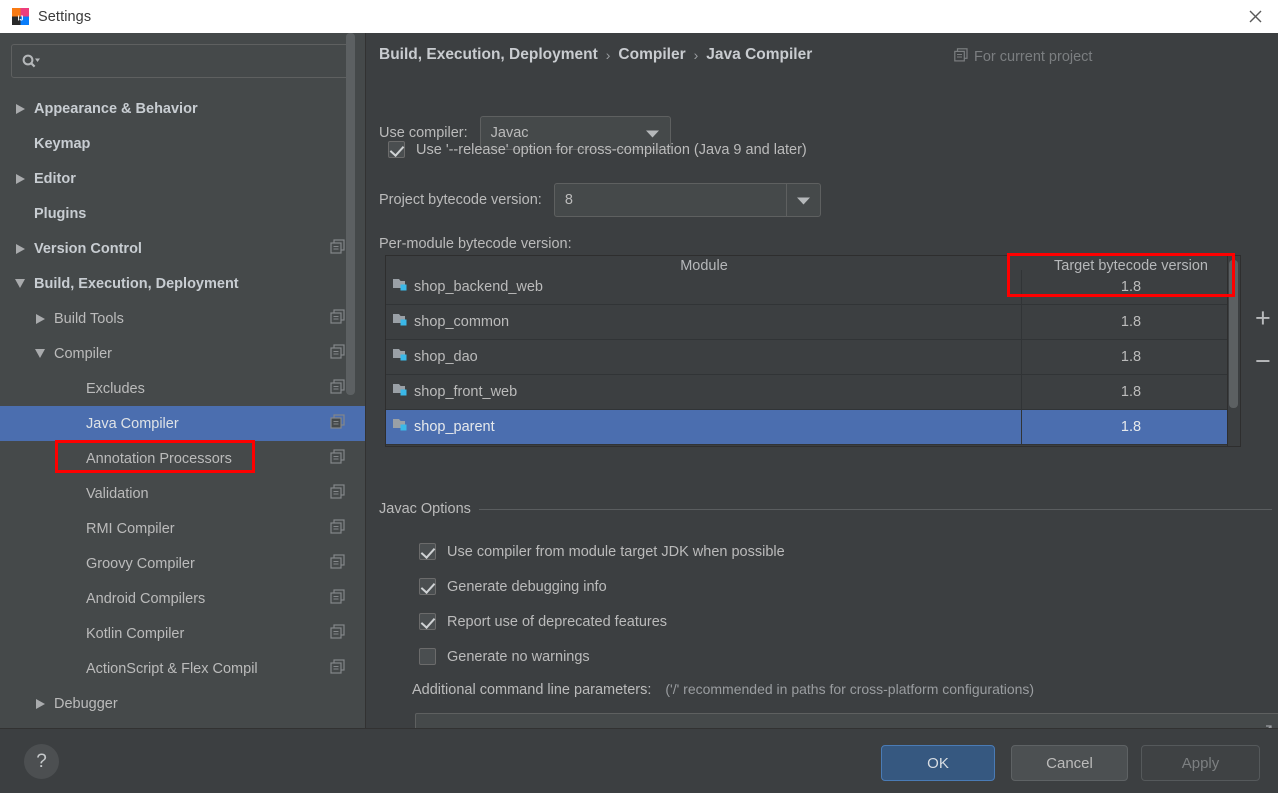  What do you see at coordinates (1255, 16) in the screenshot?
I see `close-icon` at bounding box center [1255, 16].